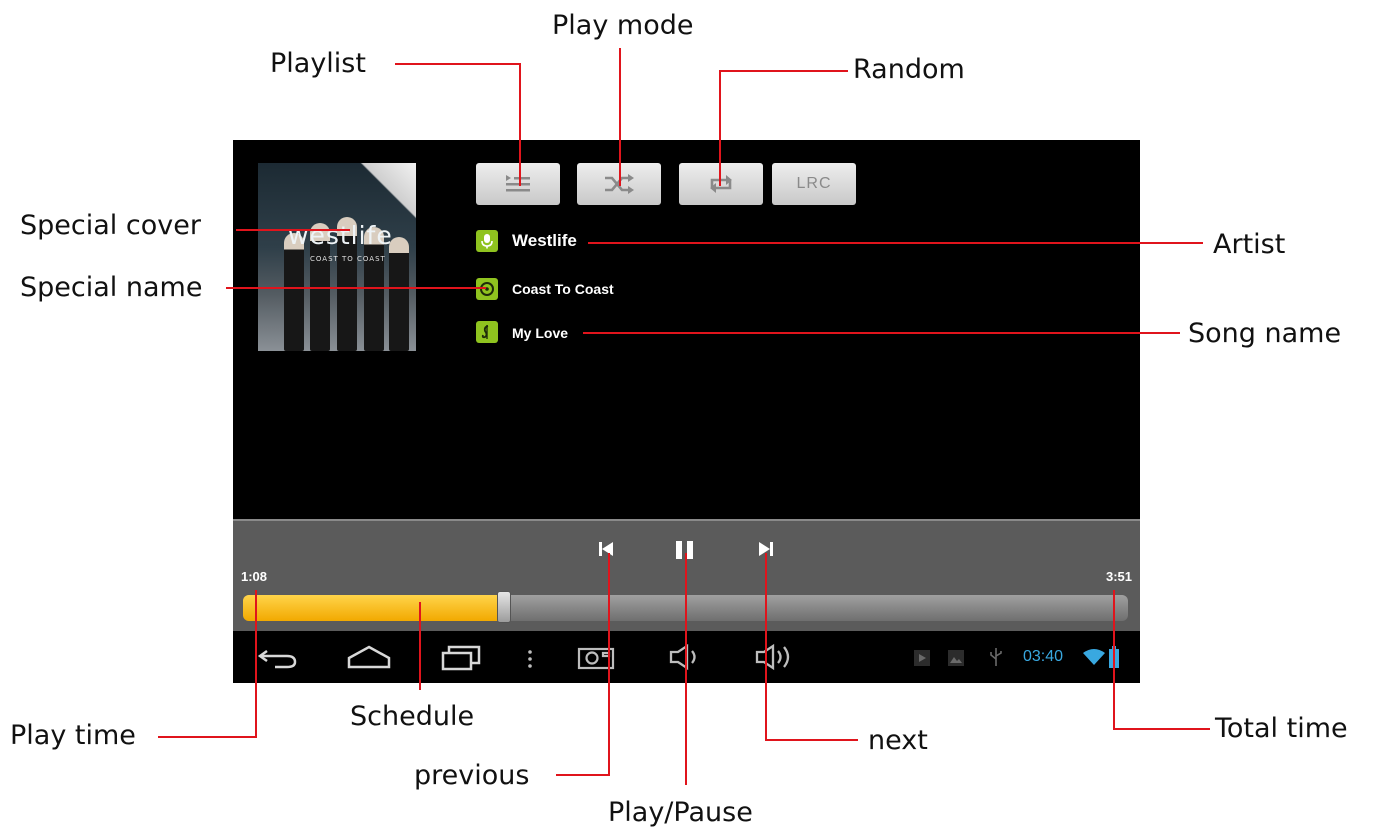 The height and width of the screenshot is (832, 1394). I want to click on wifi-icon, so click(1094, 657).